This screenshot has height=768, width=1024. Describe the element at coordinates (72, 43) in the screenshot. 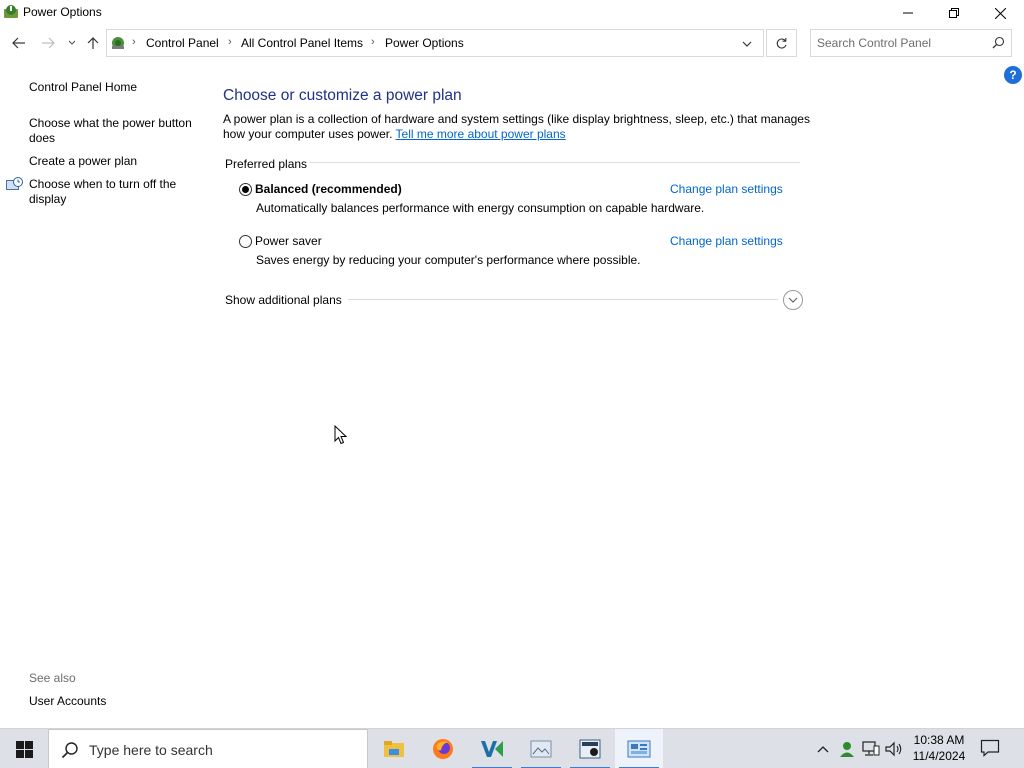

I see `recent-locations-button` at that location.